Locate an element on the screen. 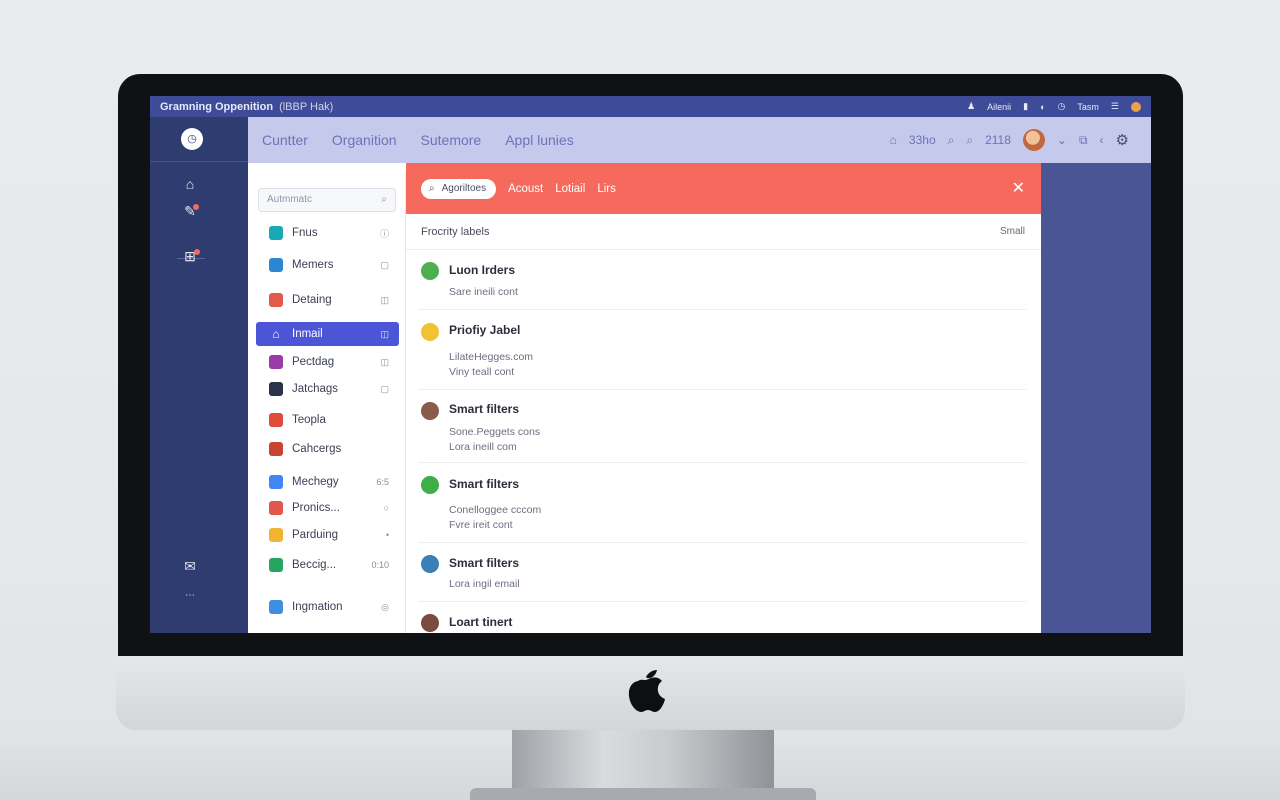 This screenshot has width=1280, height=800. filter-pill: ⌕ Agoriltoes is located at coordinates (459, 188).